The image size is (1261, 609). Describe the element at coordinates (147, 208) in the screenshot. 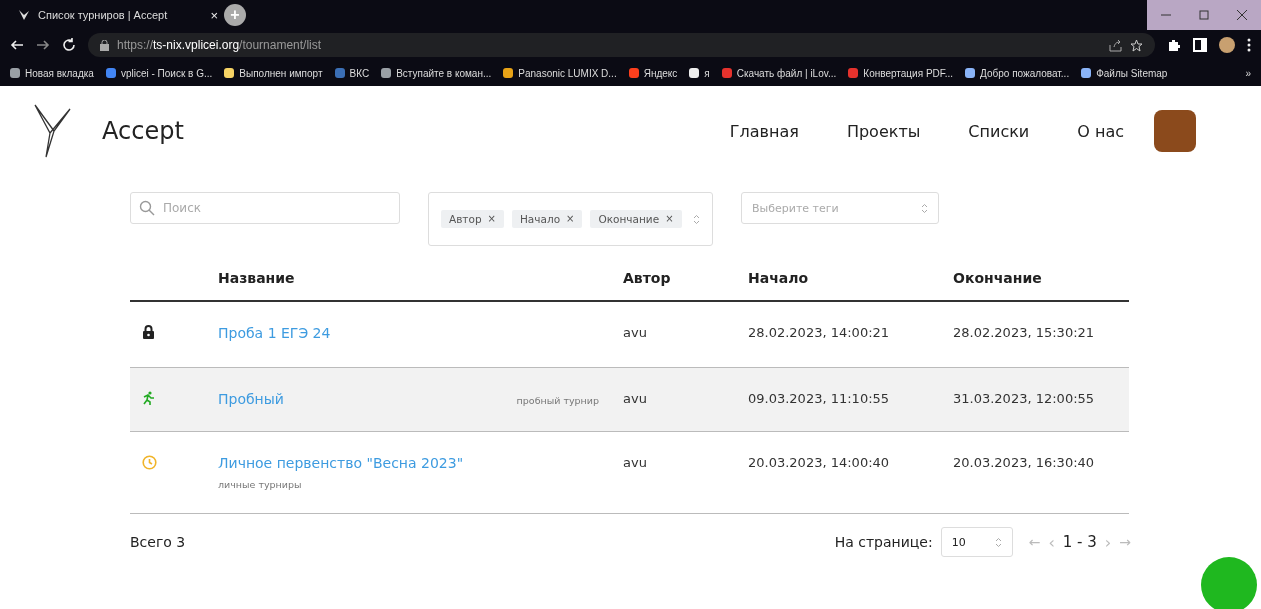

I see `search-icon` at that location.